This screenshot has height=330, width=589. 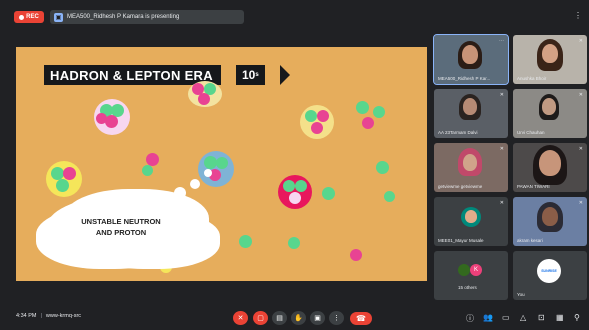 What do you see at coordinates (530, 240) in the screenshot?
I see `participant-name: akram kesari` at bounding box center [530, 240].